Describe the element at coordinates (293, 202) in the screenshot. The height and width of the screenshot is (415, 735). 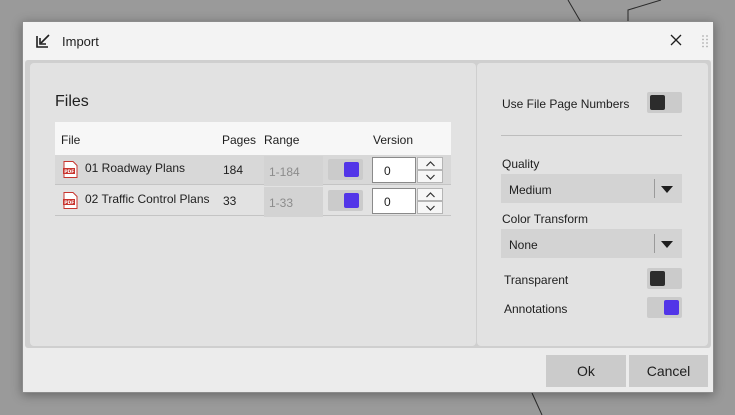
I see `range-field: 1-33` at that location.